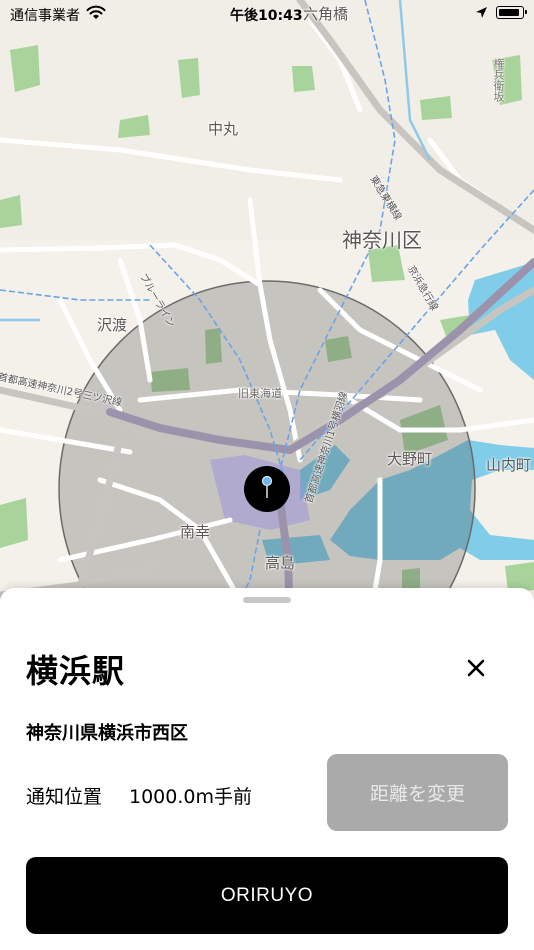 The height and width of the screenshot is (950, 534). What do you see at coordinates (195, 532) in the screenshot?
I see `map-label-minamisaiwai: 南幸` at bounding box center [195, 532].